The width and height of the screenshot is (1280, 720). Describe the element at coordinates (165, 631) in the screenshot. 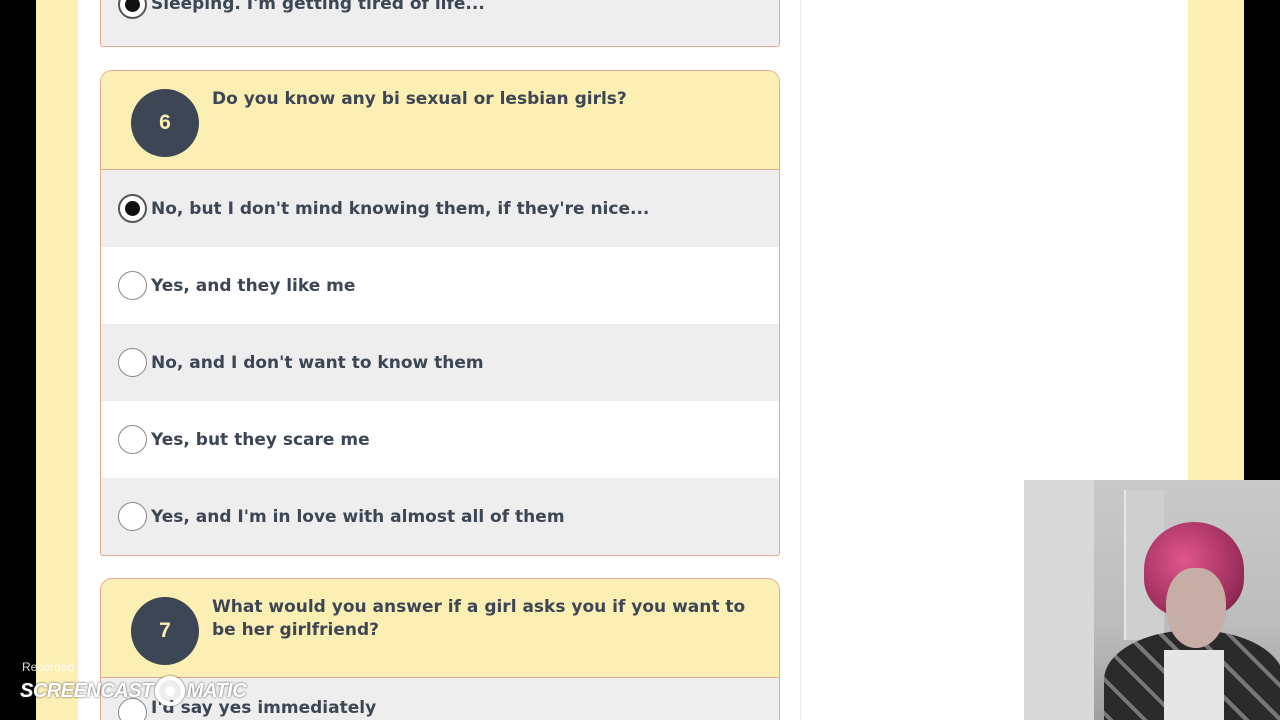

I see `question-number-badge: 7` at that location.